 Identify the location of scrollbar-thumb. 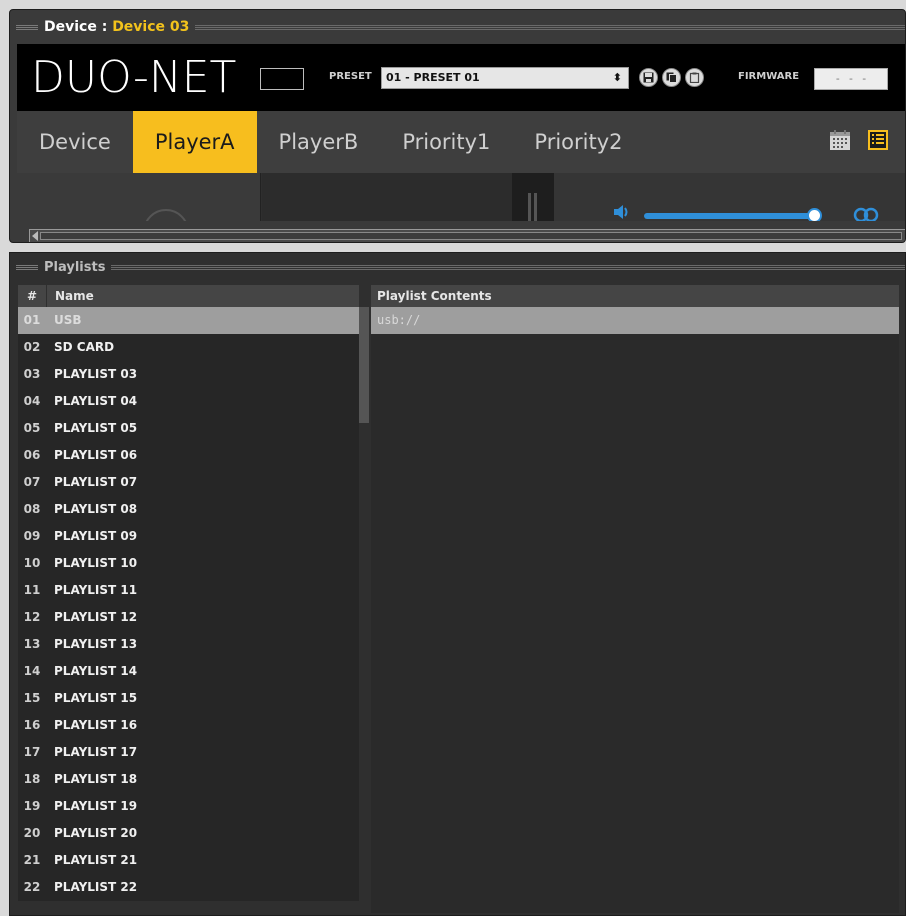
(471, 236).